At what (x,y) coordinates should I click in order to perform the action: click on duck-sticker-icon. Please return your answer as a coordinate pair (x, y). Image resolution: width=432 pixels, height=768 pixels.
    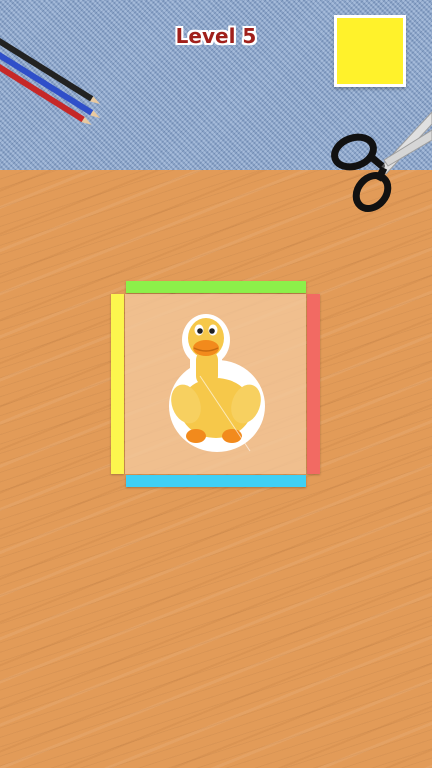
    Looking at the image, I should click on (216, 381).